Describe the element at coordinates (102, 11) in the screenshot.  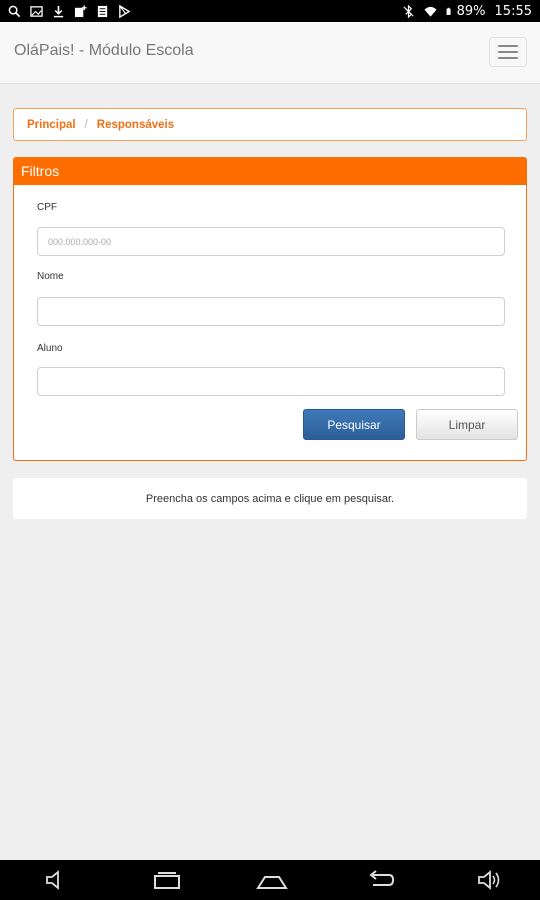
I see `document-icon` at that location.